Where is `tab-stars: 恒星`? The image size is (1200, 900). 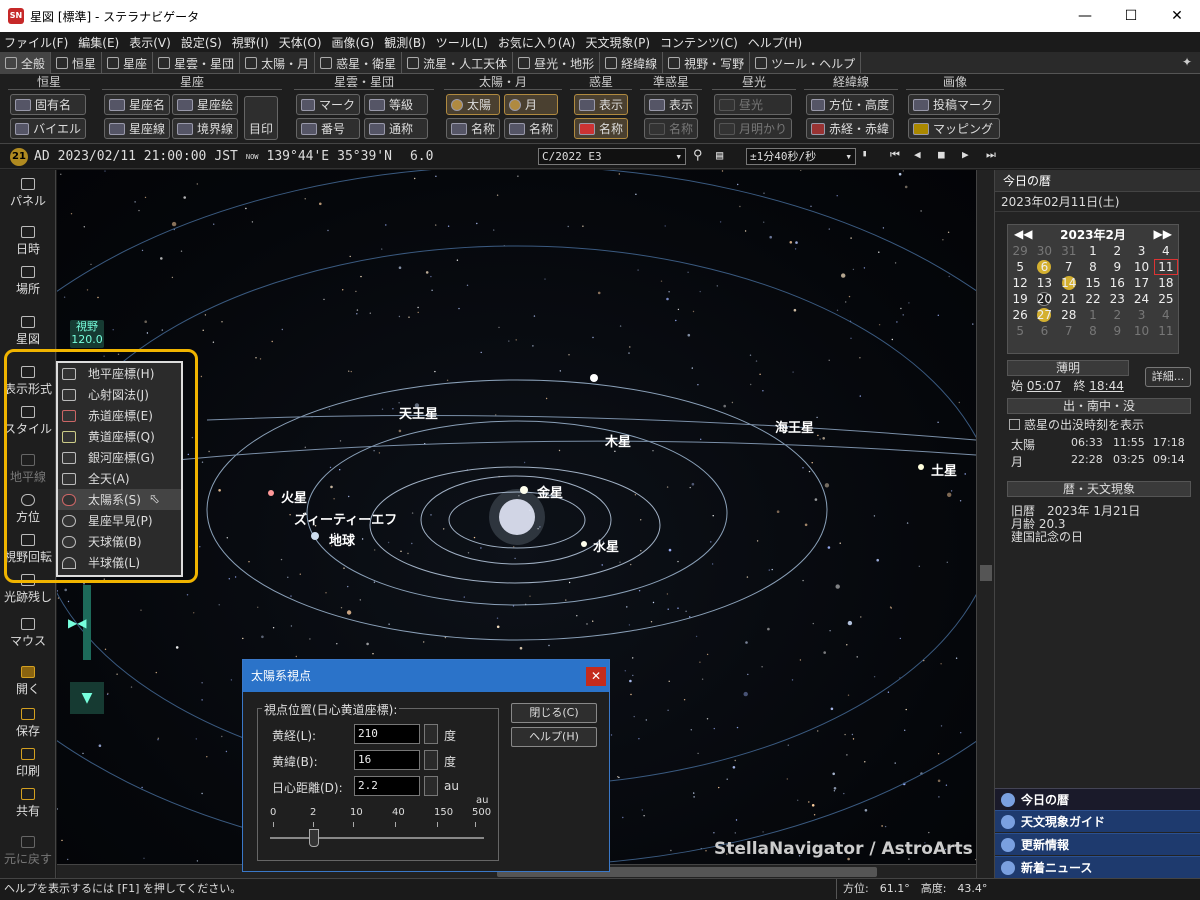 tab-stars: 恒星 is located at coordinates (77, 63).